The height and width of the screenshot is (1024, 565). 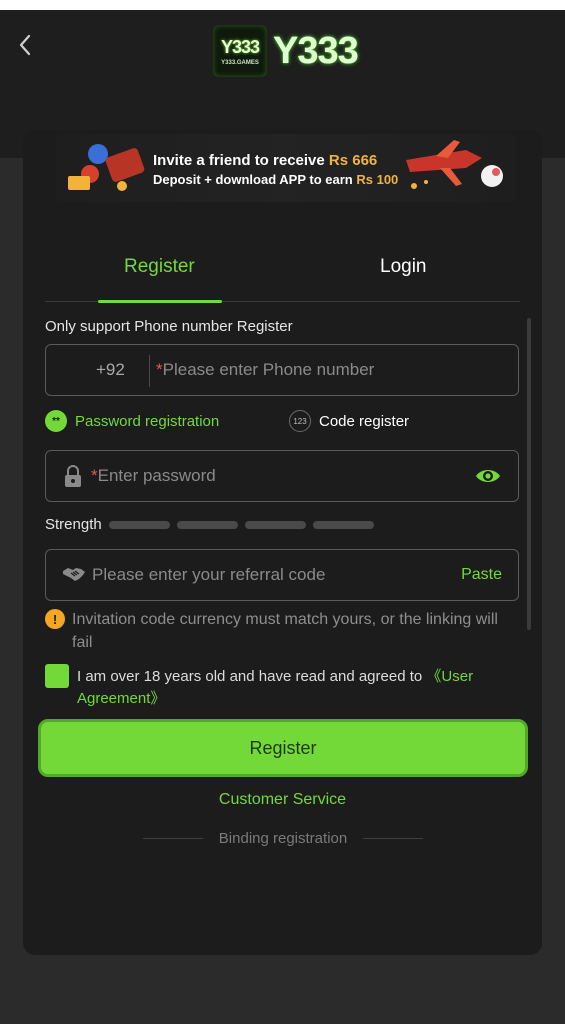 I want to click on banner-subline-text: Deposit + download APP to earn, so click(x=253, y=179).